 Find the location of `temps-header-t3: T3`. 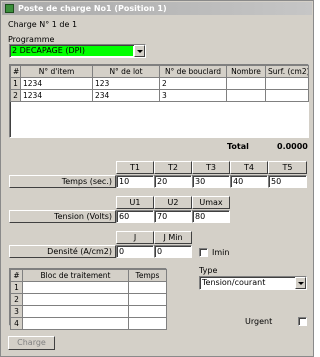

temps-header-t3: T3 is located at coordinates (211, 167).